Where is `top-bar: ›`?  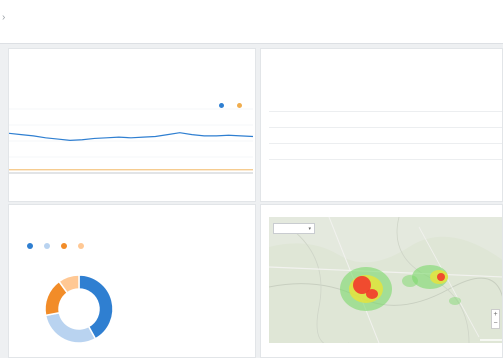
top-bar: › is located at coordinates (251, 22).